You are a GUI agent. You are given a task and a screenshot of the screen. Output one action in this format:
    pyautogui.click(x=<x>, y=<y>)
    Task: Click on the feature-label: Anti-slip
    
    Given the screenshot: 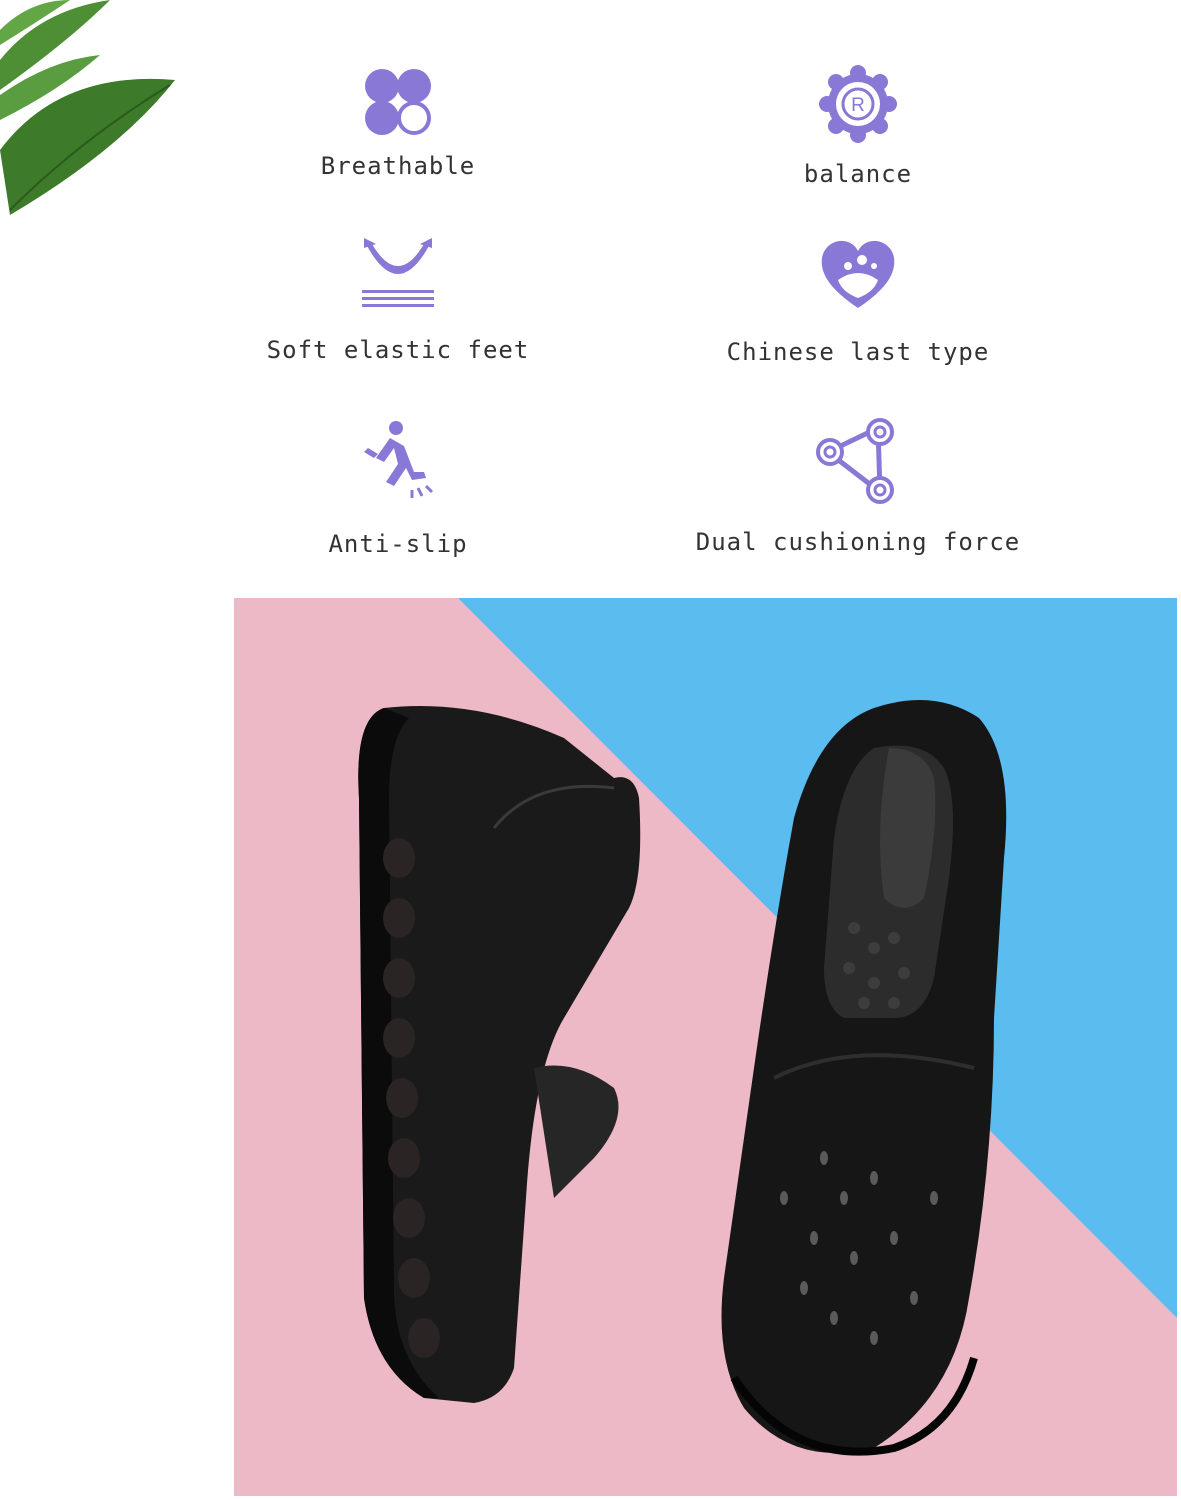 What is the action you would take?
    pyautogui.click(x=398, y=544)
    